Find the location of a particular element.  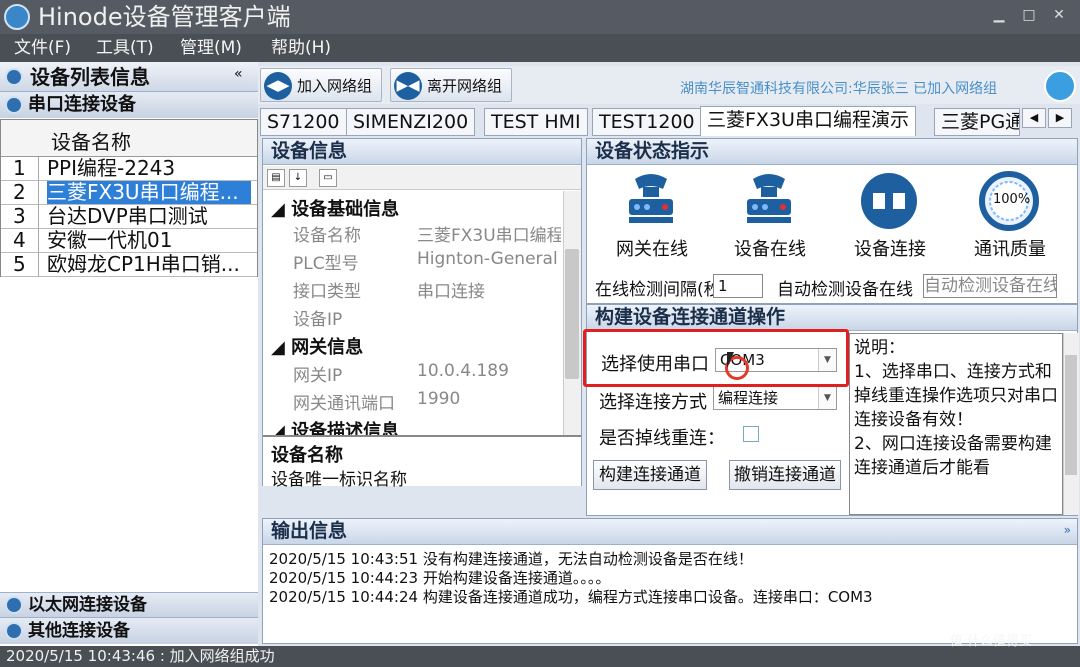

device-list-header: 设备列表信息 « is located at coordinates (129, 77).